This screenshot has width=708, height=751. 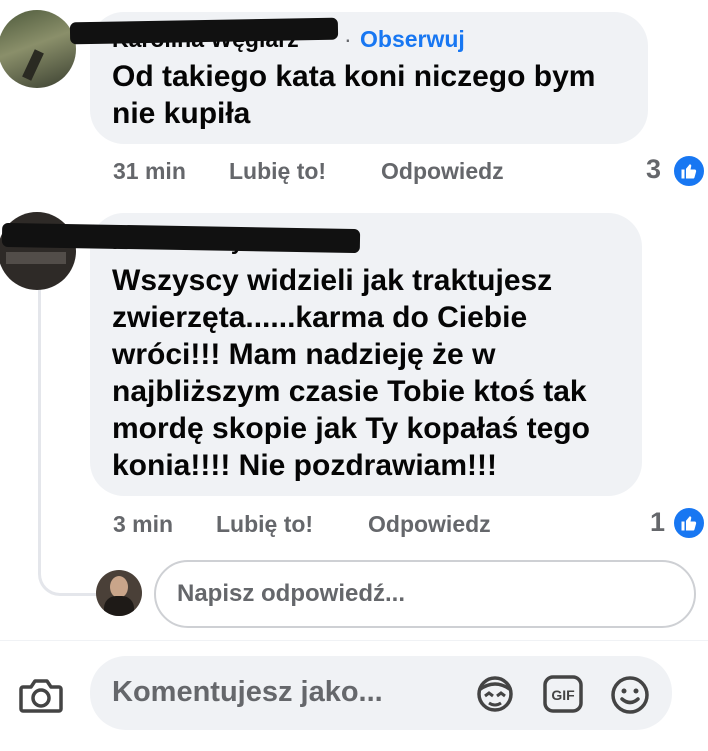 I want to click on comment-1-like-button: Lubię to!, so click(x=277, y=171).